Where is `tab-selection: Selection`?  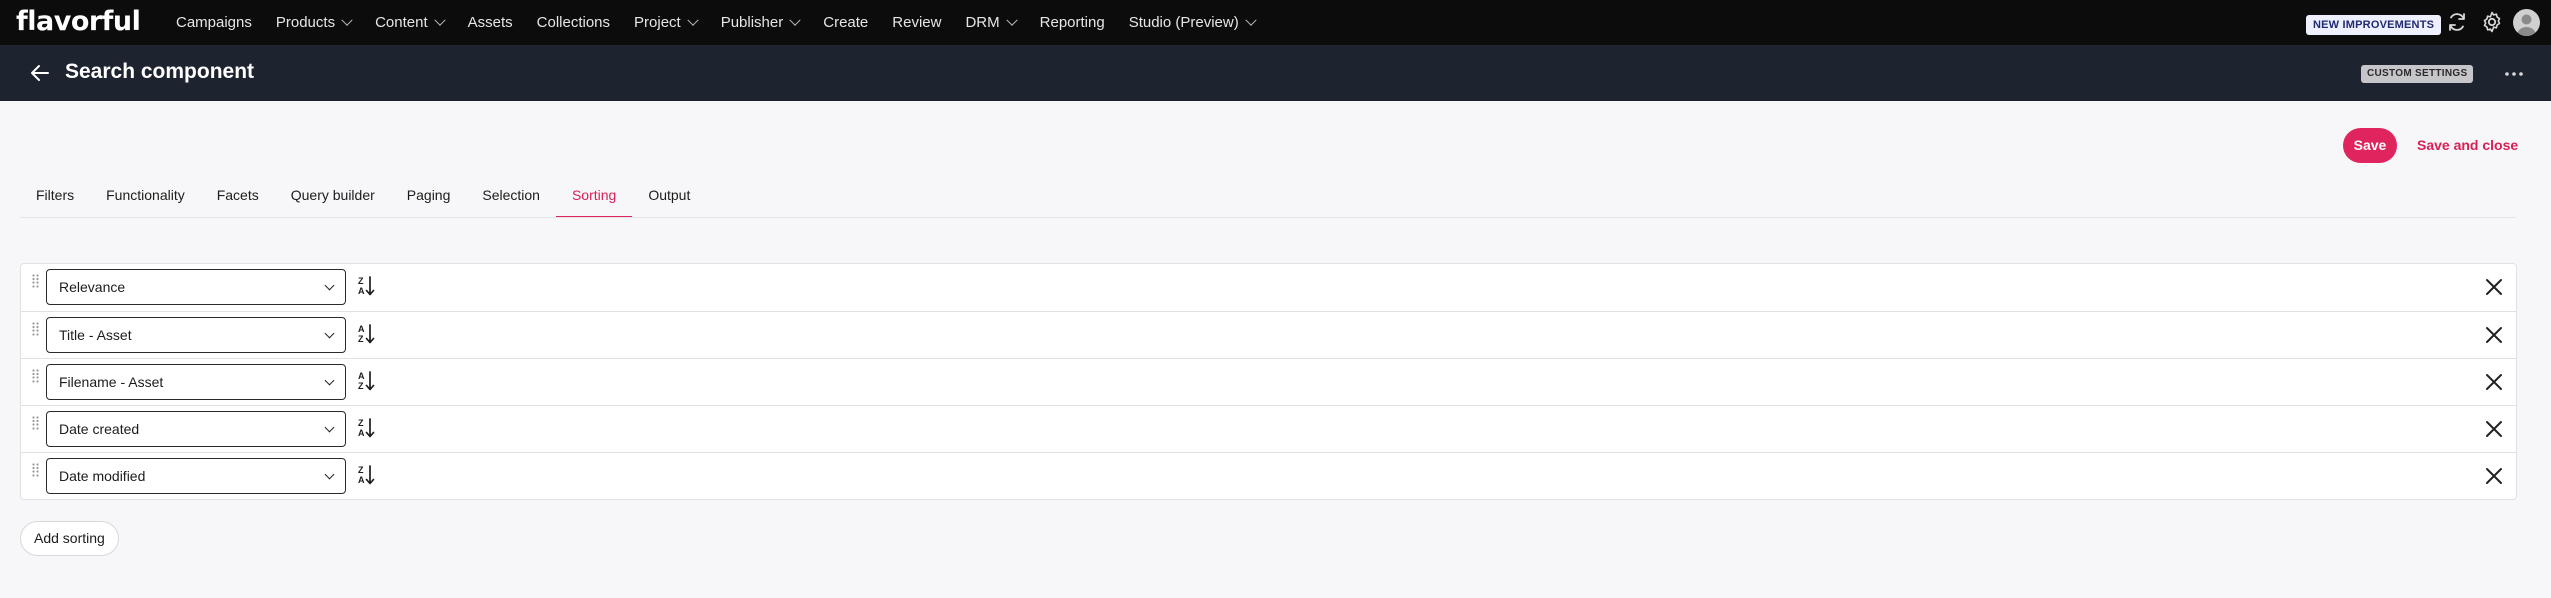 tab-selection: Selection is located at coordinates (511, 198).